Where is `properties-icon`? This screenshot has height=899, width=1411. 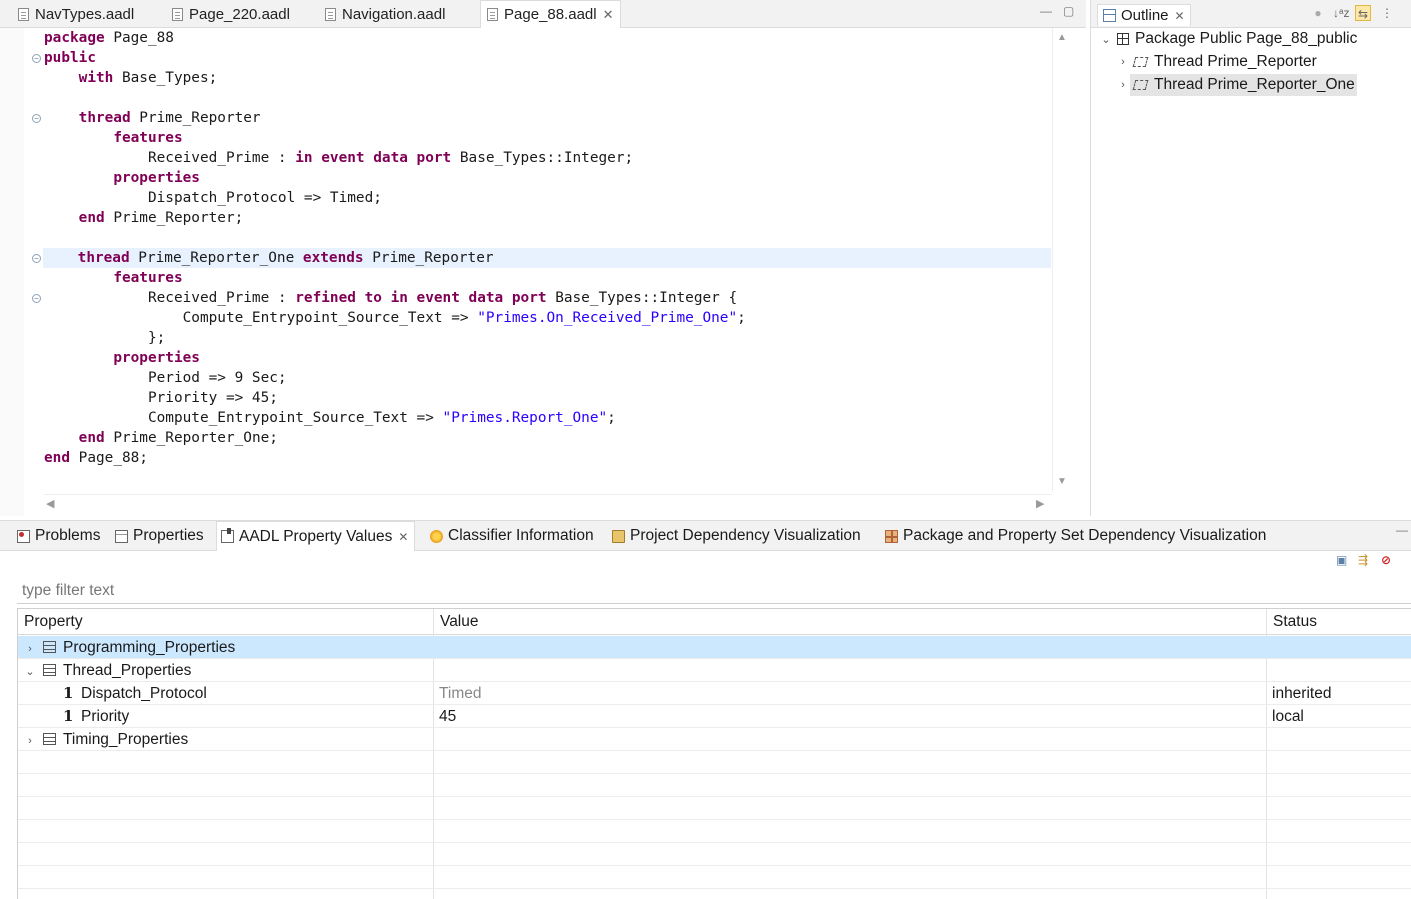
properties-icon is located at coordinates (121, 536).